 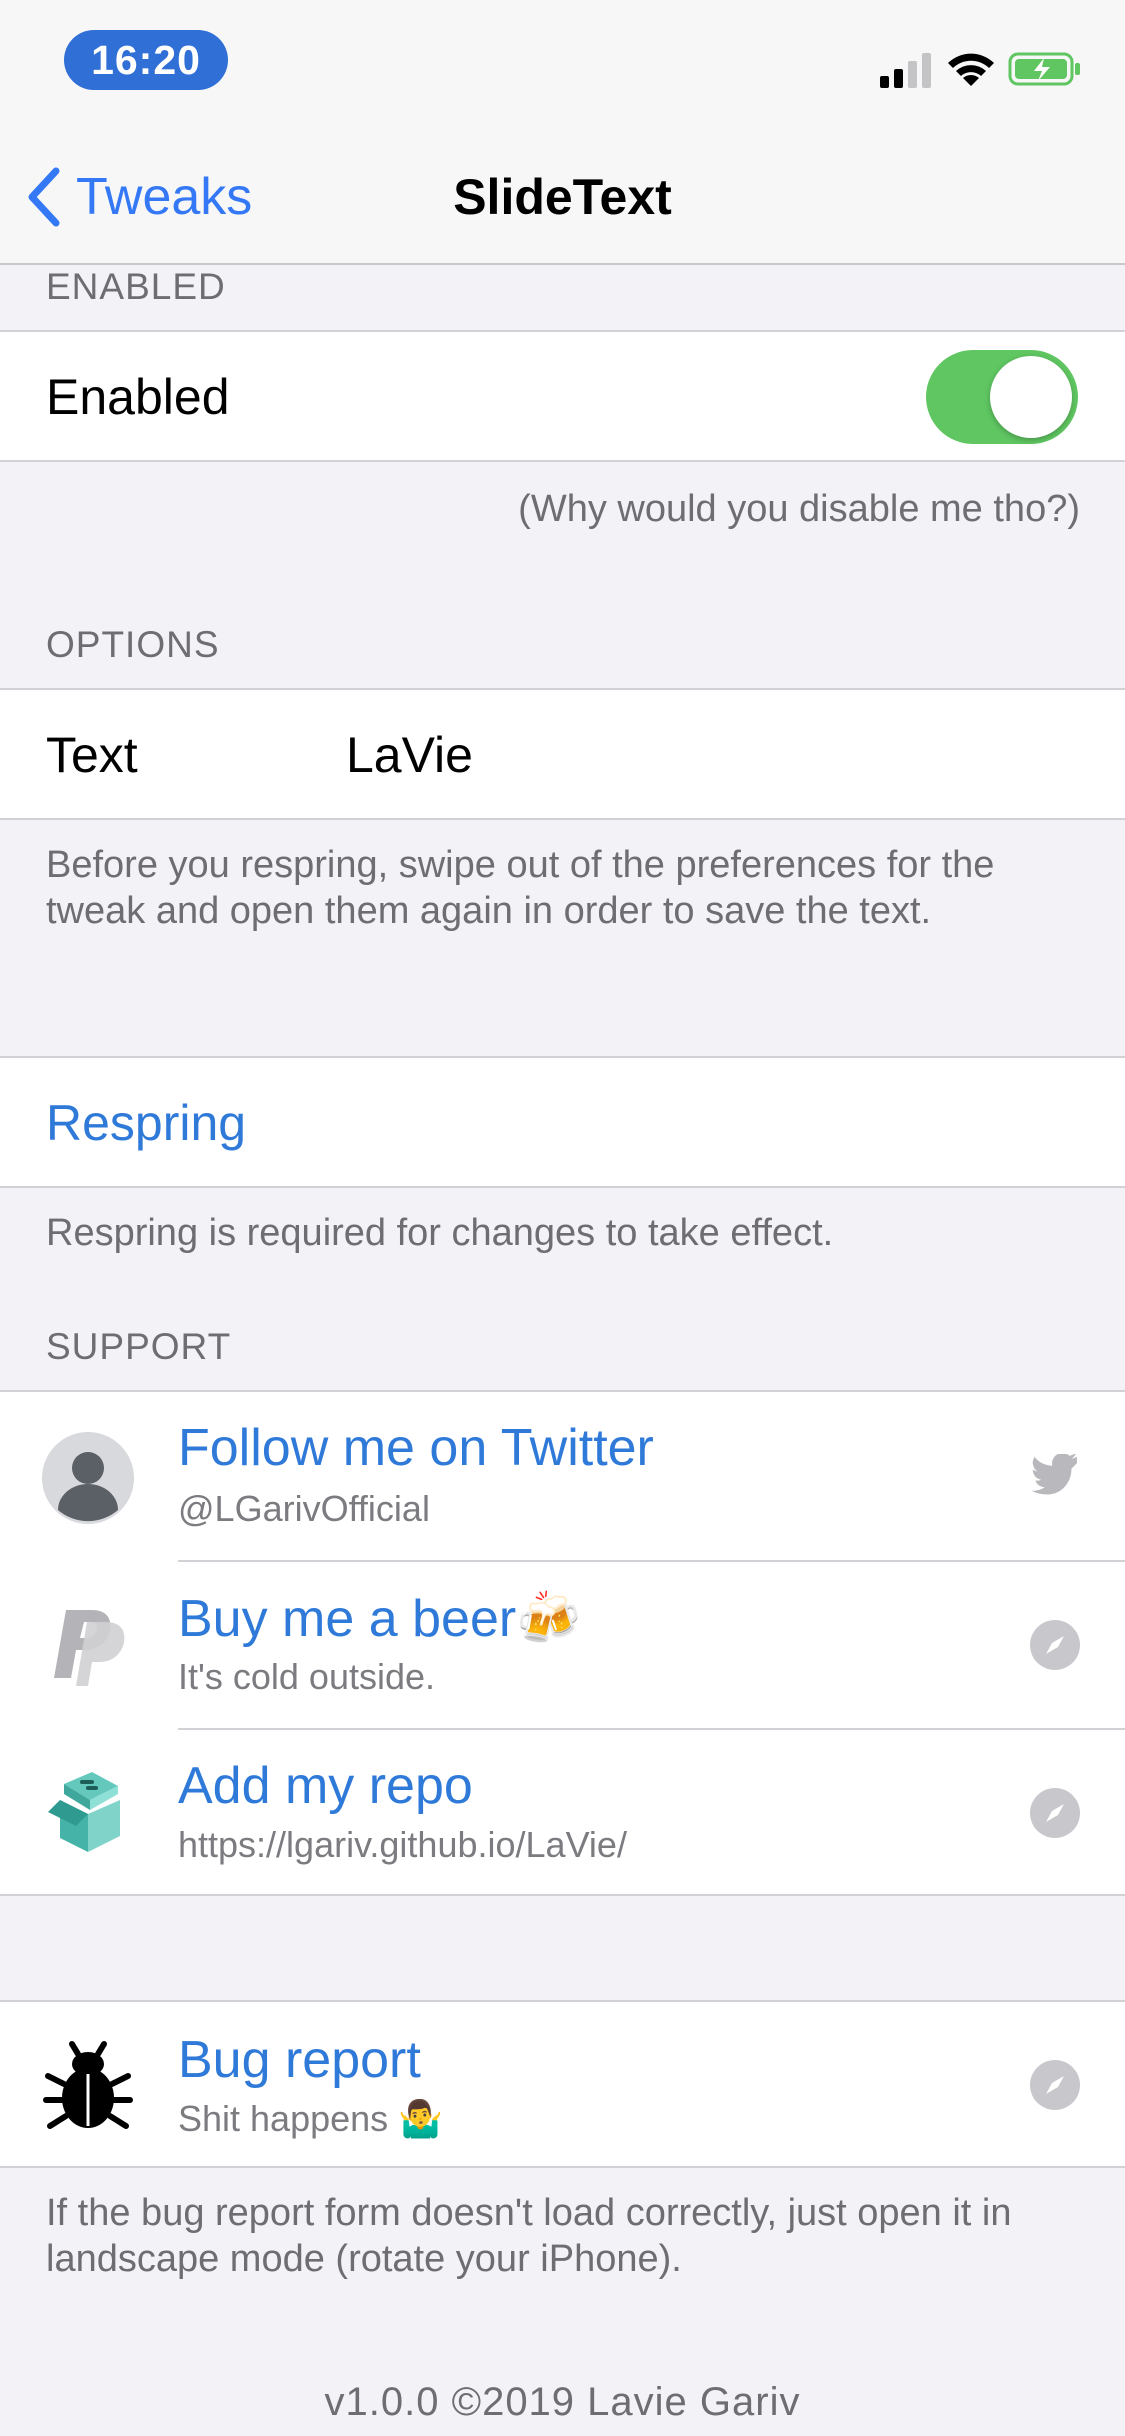 I want to click on page-title: SlideText, so click(x=562, y=197).